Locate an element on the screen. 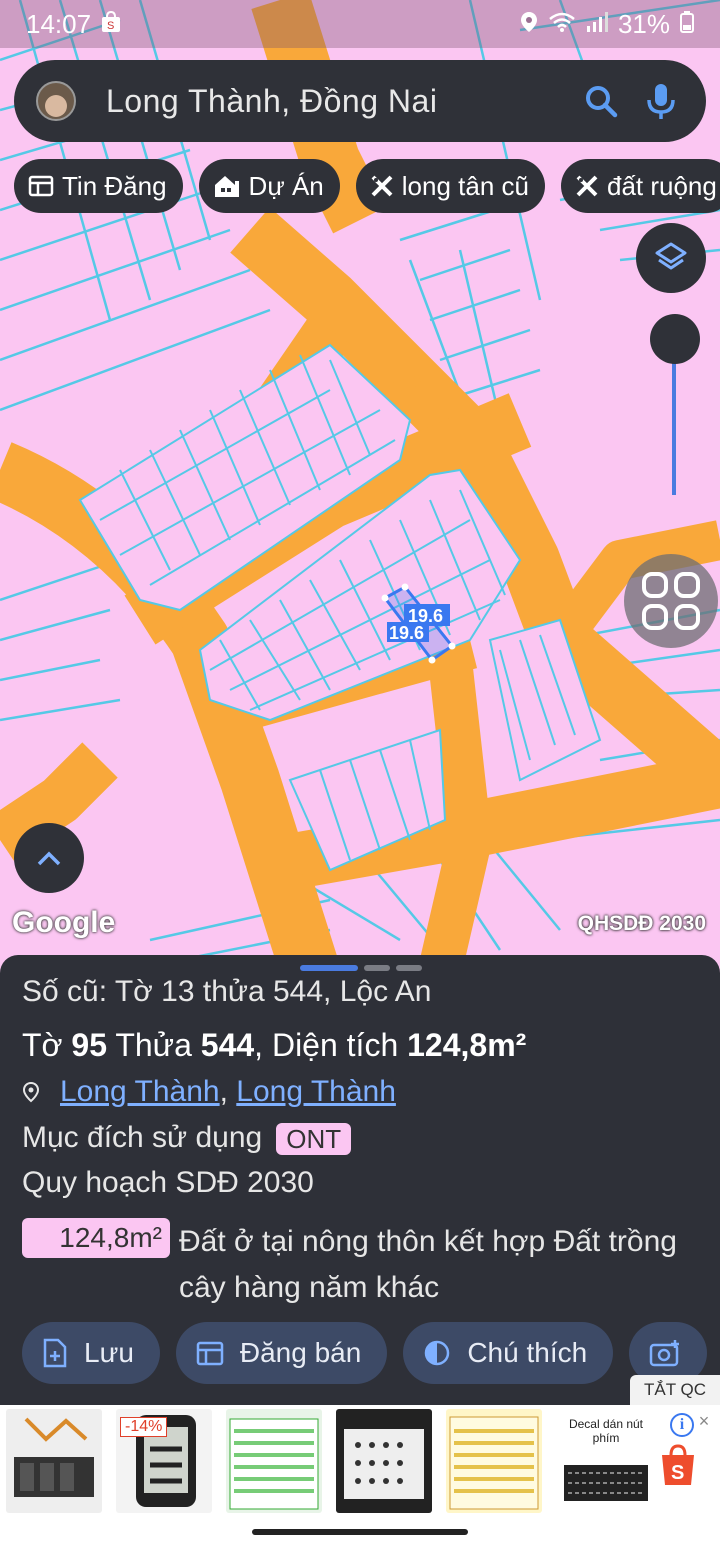  layers-icon is located at coordinates (671, 256).